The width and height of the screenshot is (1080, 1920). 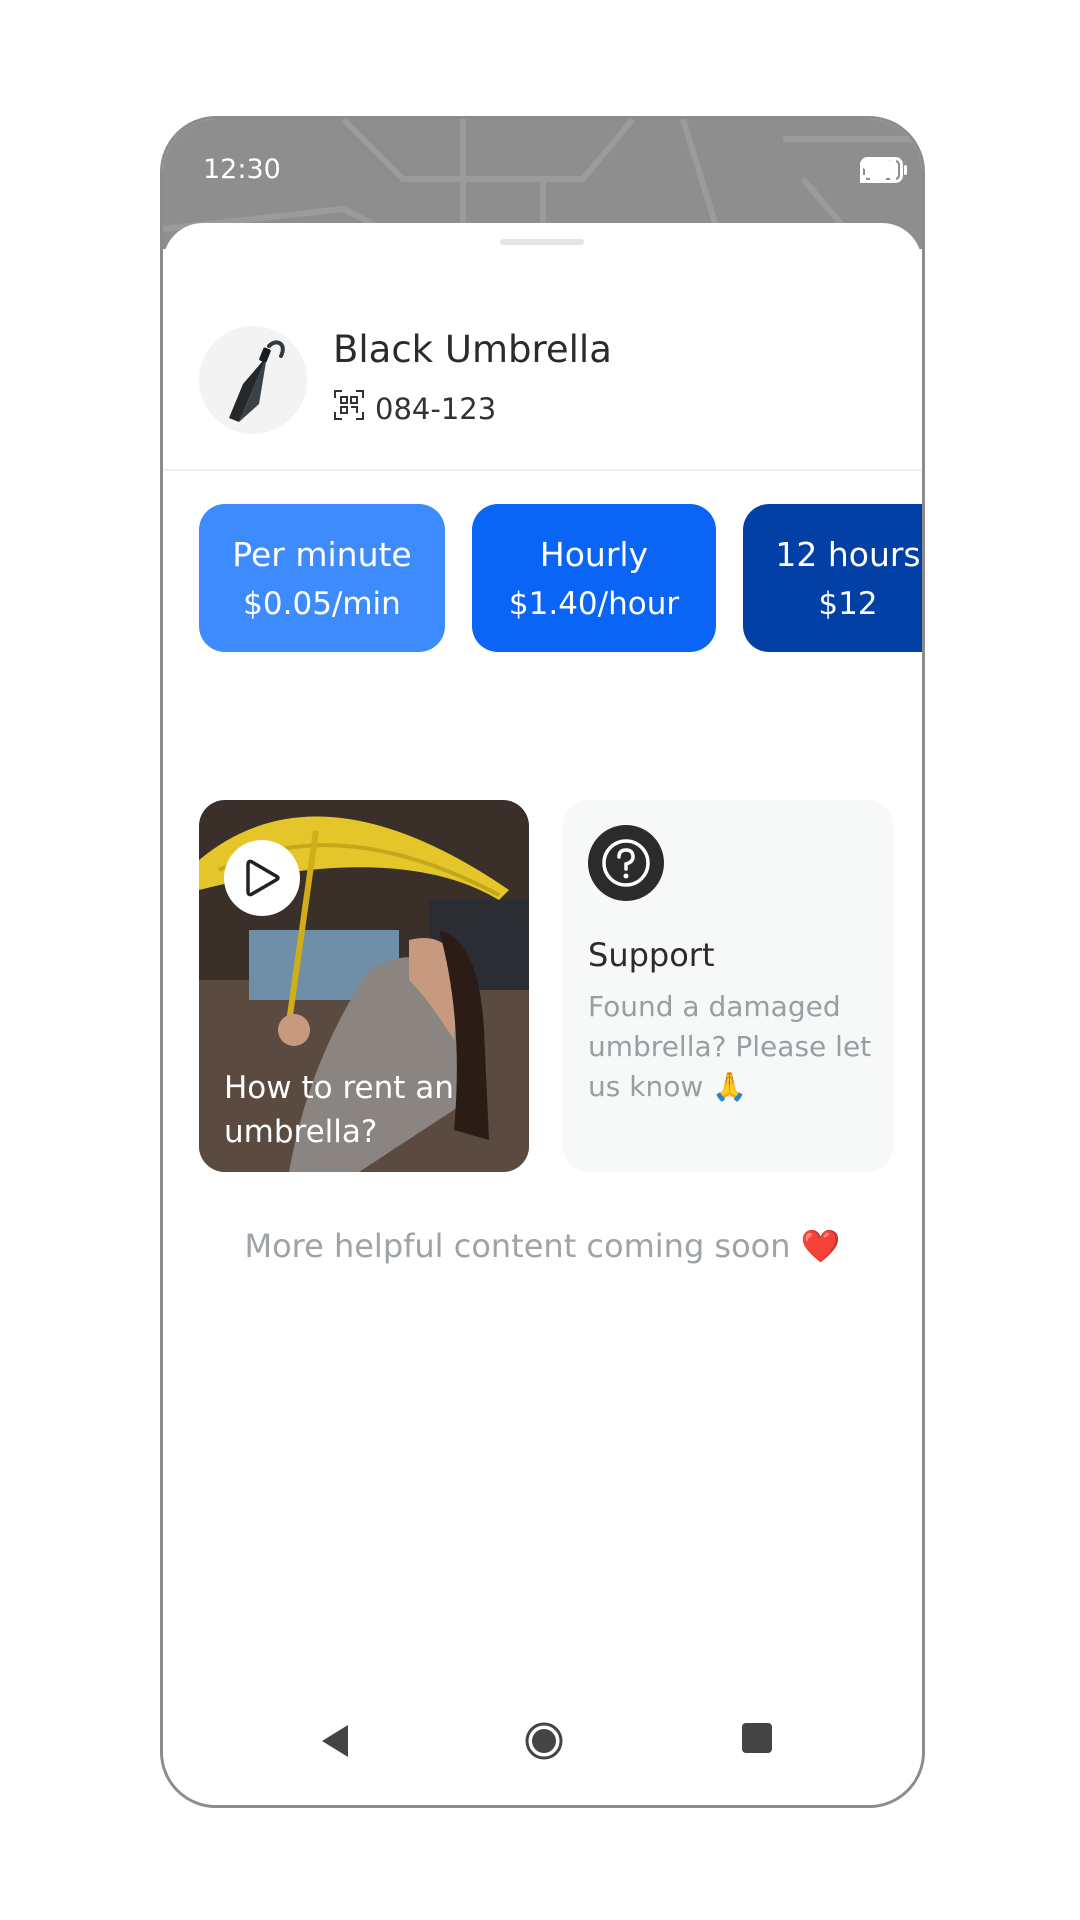 What do you see at coordinates (651, 955) in the screenshot?
I see `support-title: Support` at bounding box center [651, 955].